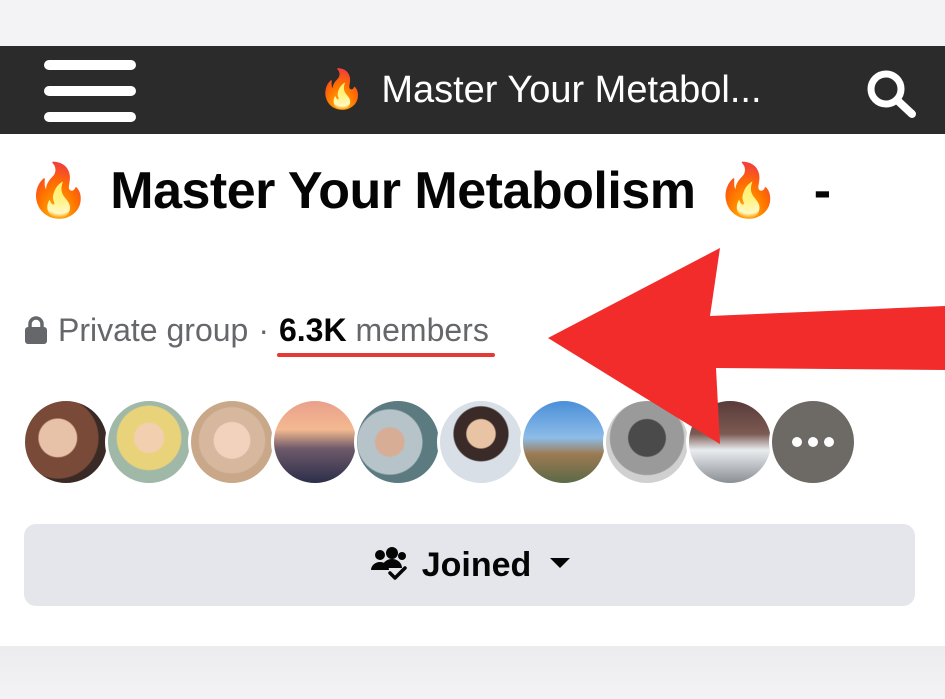 Image resolution: width=945 pixels, height=699 pixels. I want to click on search-icon, so click(892, 93).